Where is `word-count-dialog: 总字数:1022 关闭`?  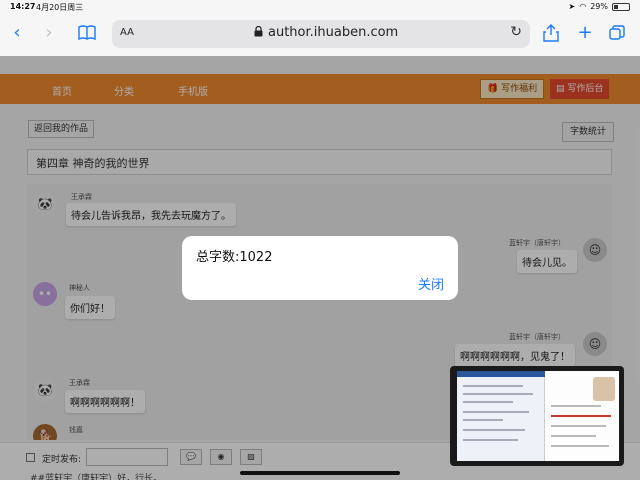 word-count-dialog: 总字数:1022 关闭 is located at coordinates (320, 268).